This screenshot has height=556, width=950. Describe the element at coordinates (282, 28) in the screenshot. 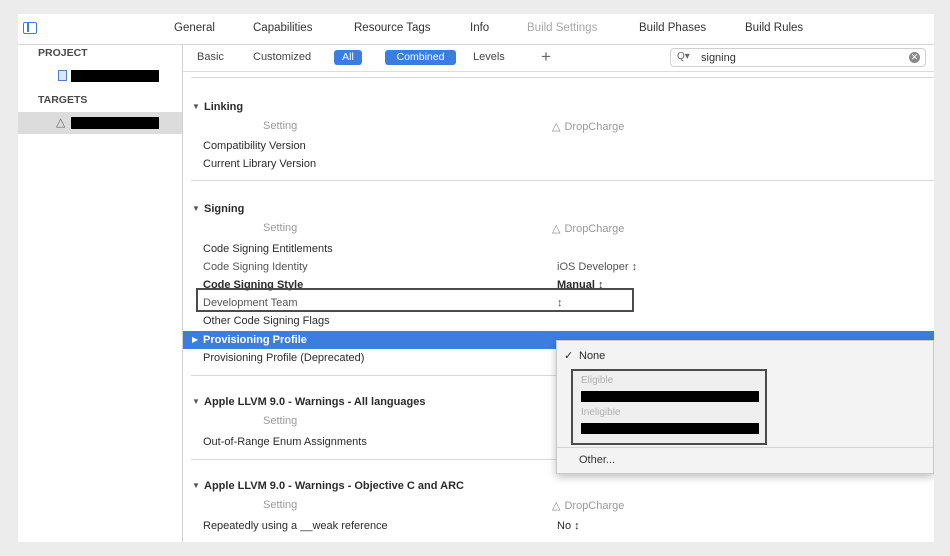

I see `tab-capabilities: Capabilities` at that location.